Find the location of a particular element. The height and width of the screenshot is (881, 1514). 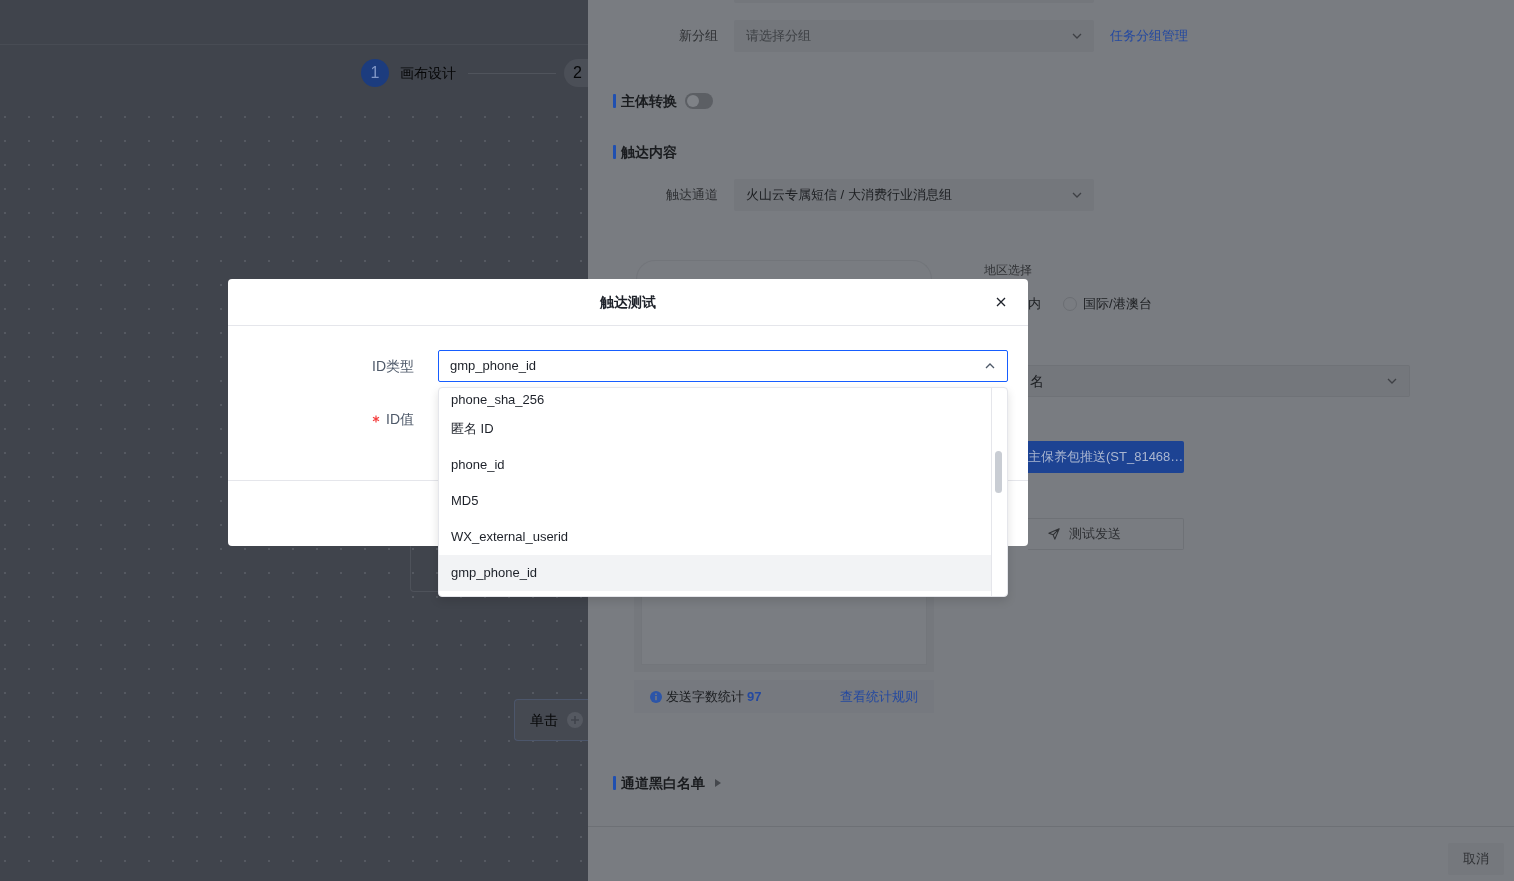

id-type-select: gmp_phone_id is located at coordinates (723, 366).